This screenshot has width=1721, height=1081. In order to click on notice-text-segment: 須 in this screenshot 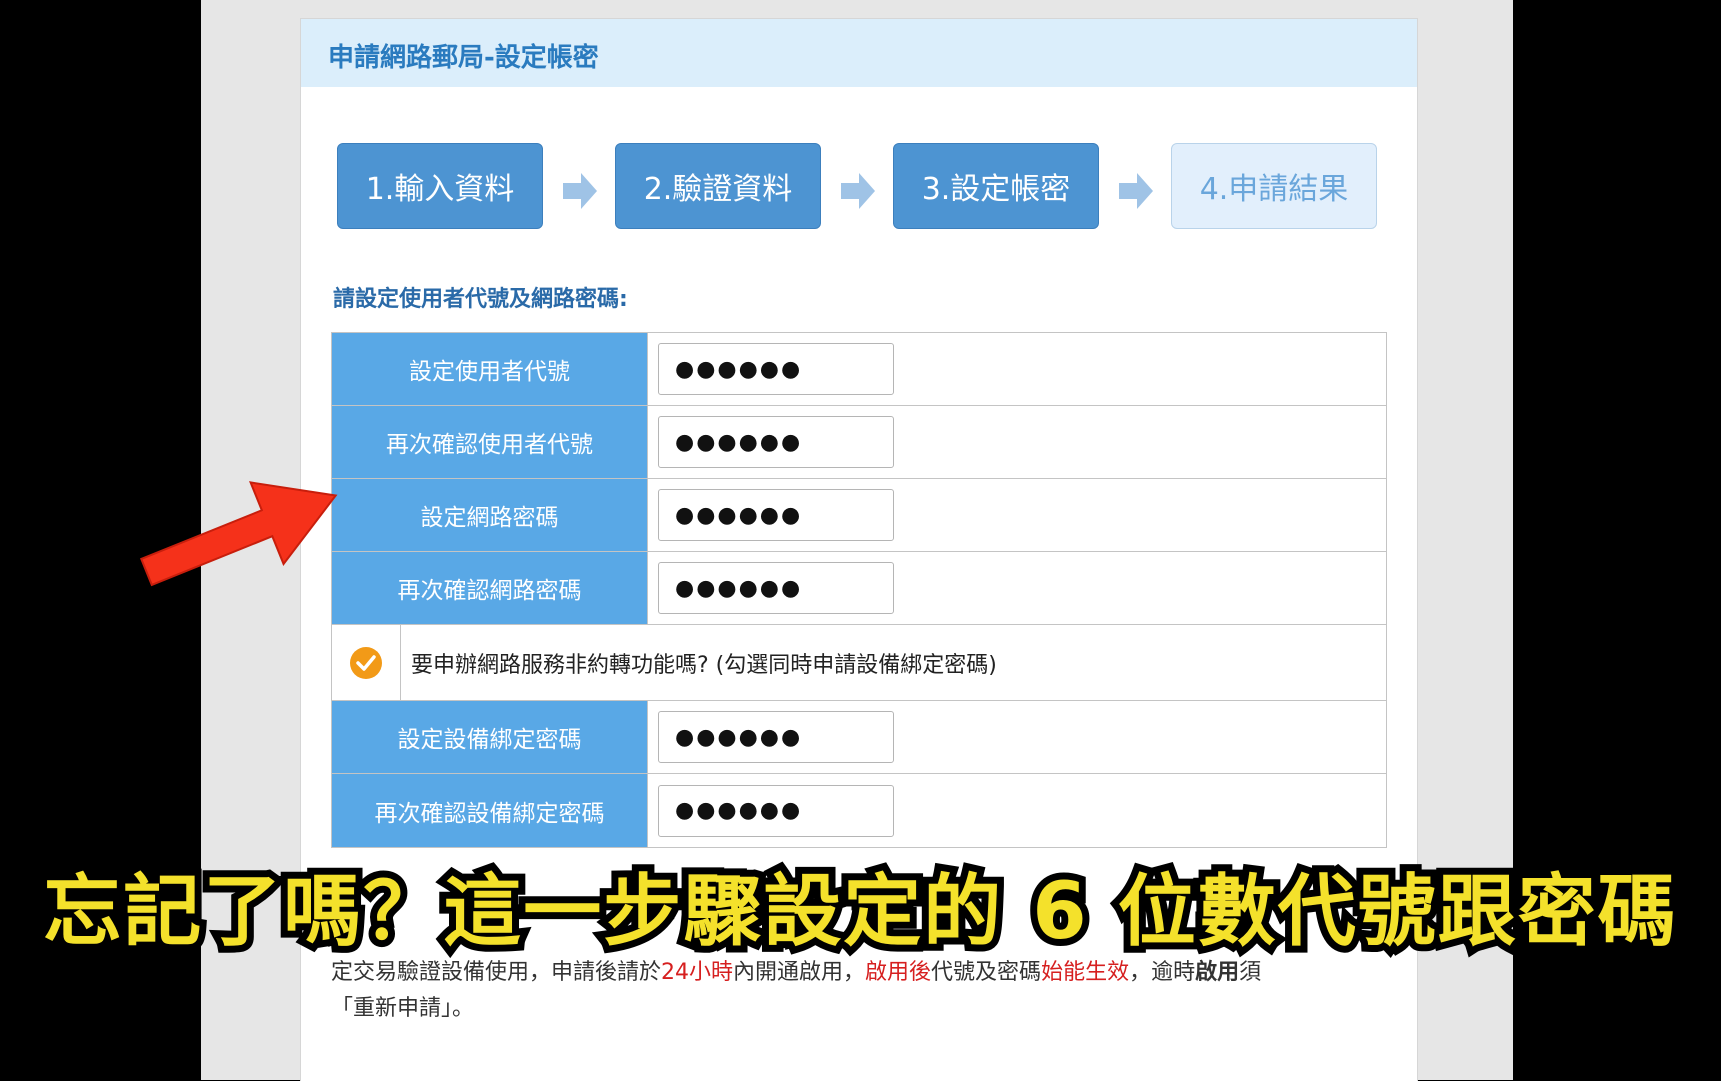, I will do `click(1250, 972)`.